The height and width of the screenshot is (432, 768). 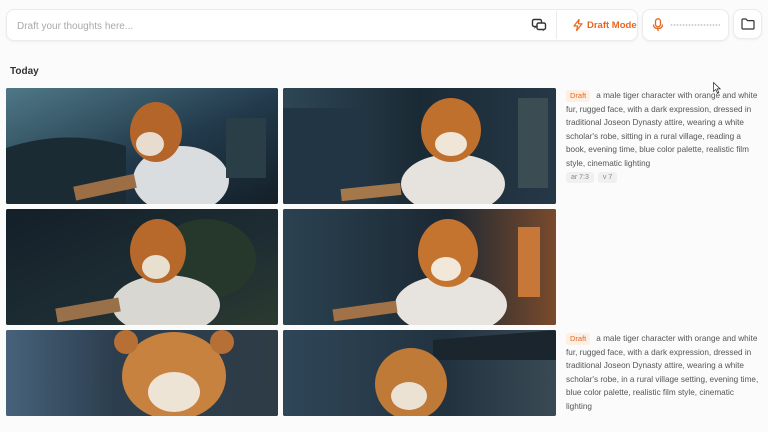 What do you see at coordinates (580, 177) in the screenshot?
I see `aspect-ratio-tag: ar 7:3` at bounding box center [580, 177].